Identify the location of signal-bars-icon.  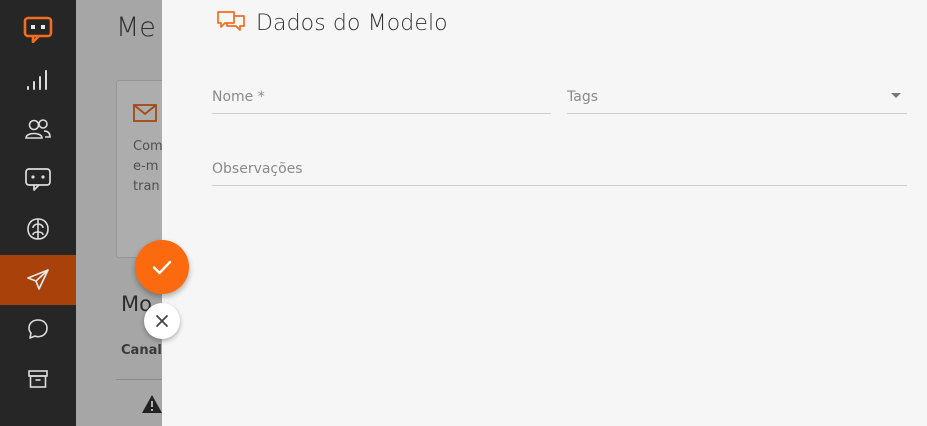
(37, 80).